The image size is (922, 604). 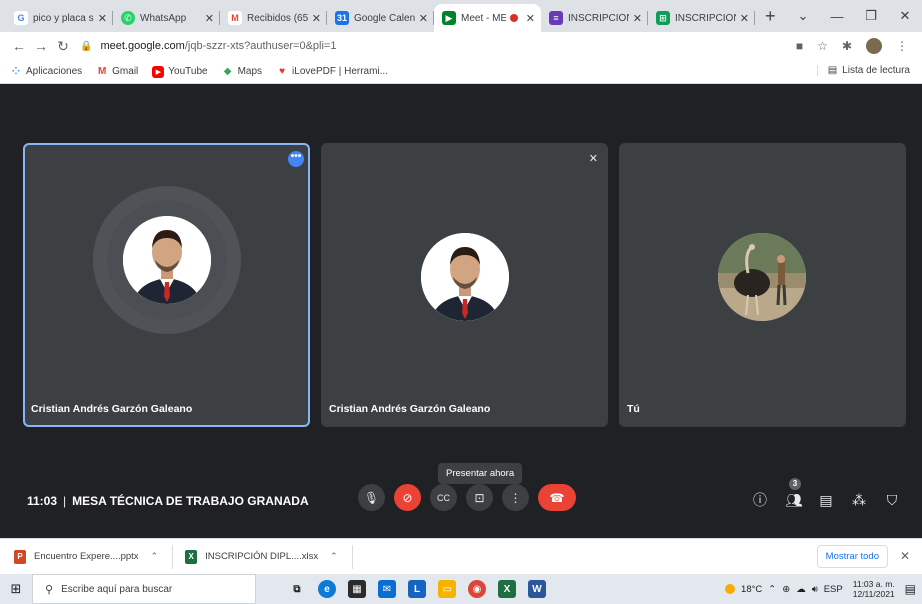 What do you see at coordinates (905, 16) in the screenshot?
I see `close-window-button: ✕` at bounding box center [905, 16].